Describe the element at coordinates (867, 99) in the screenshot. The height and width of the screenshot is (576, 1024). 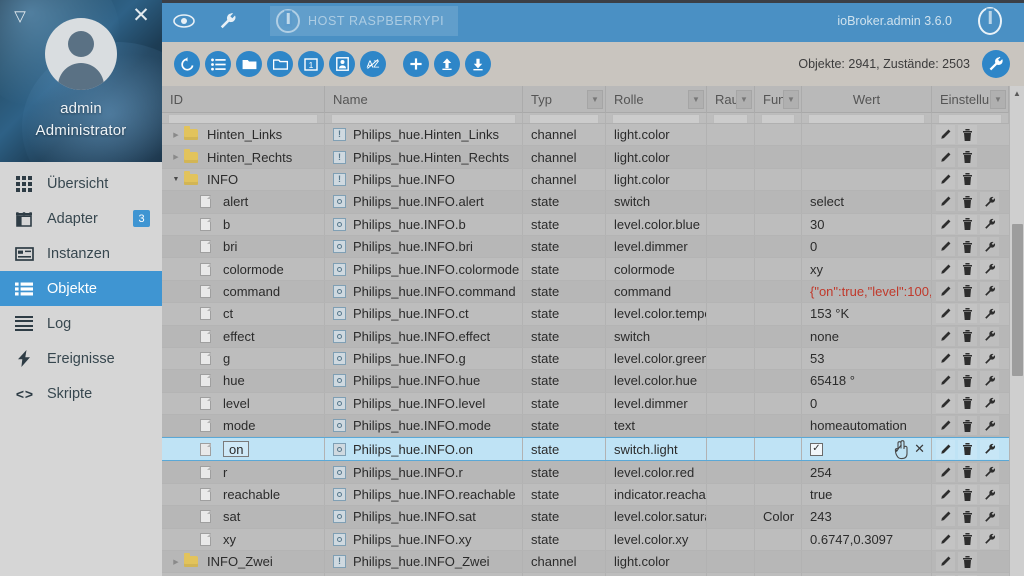
I see `column-header-wert: Wert` at that location.